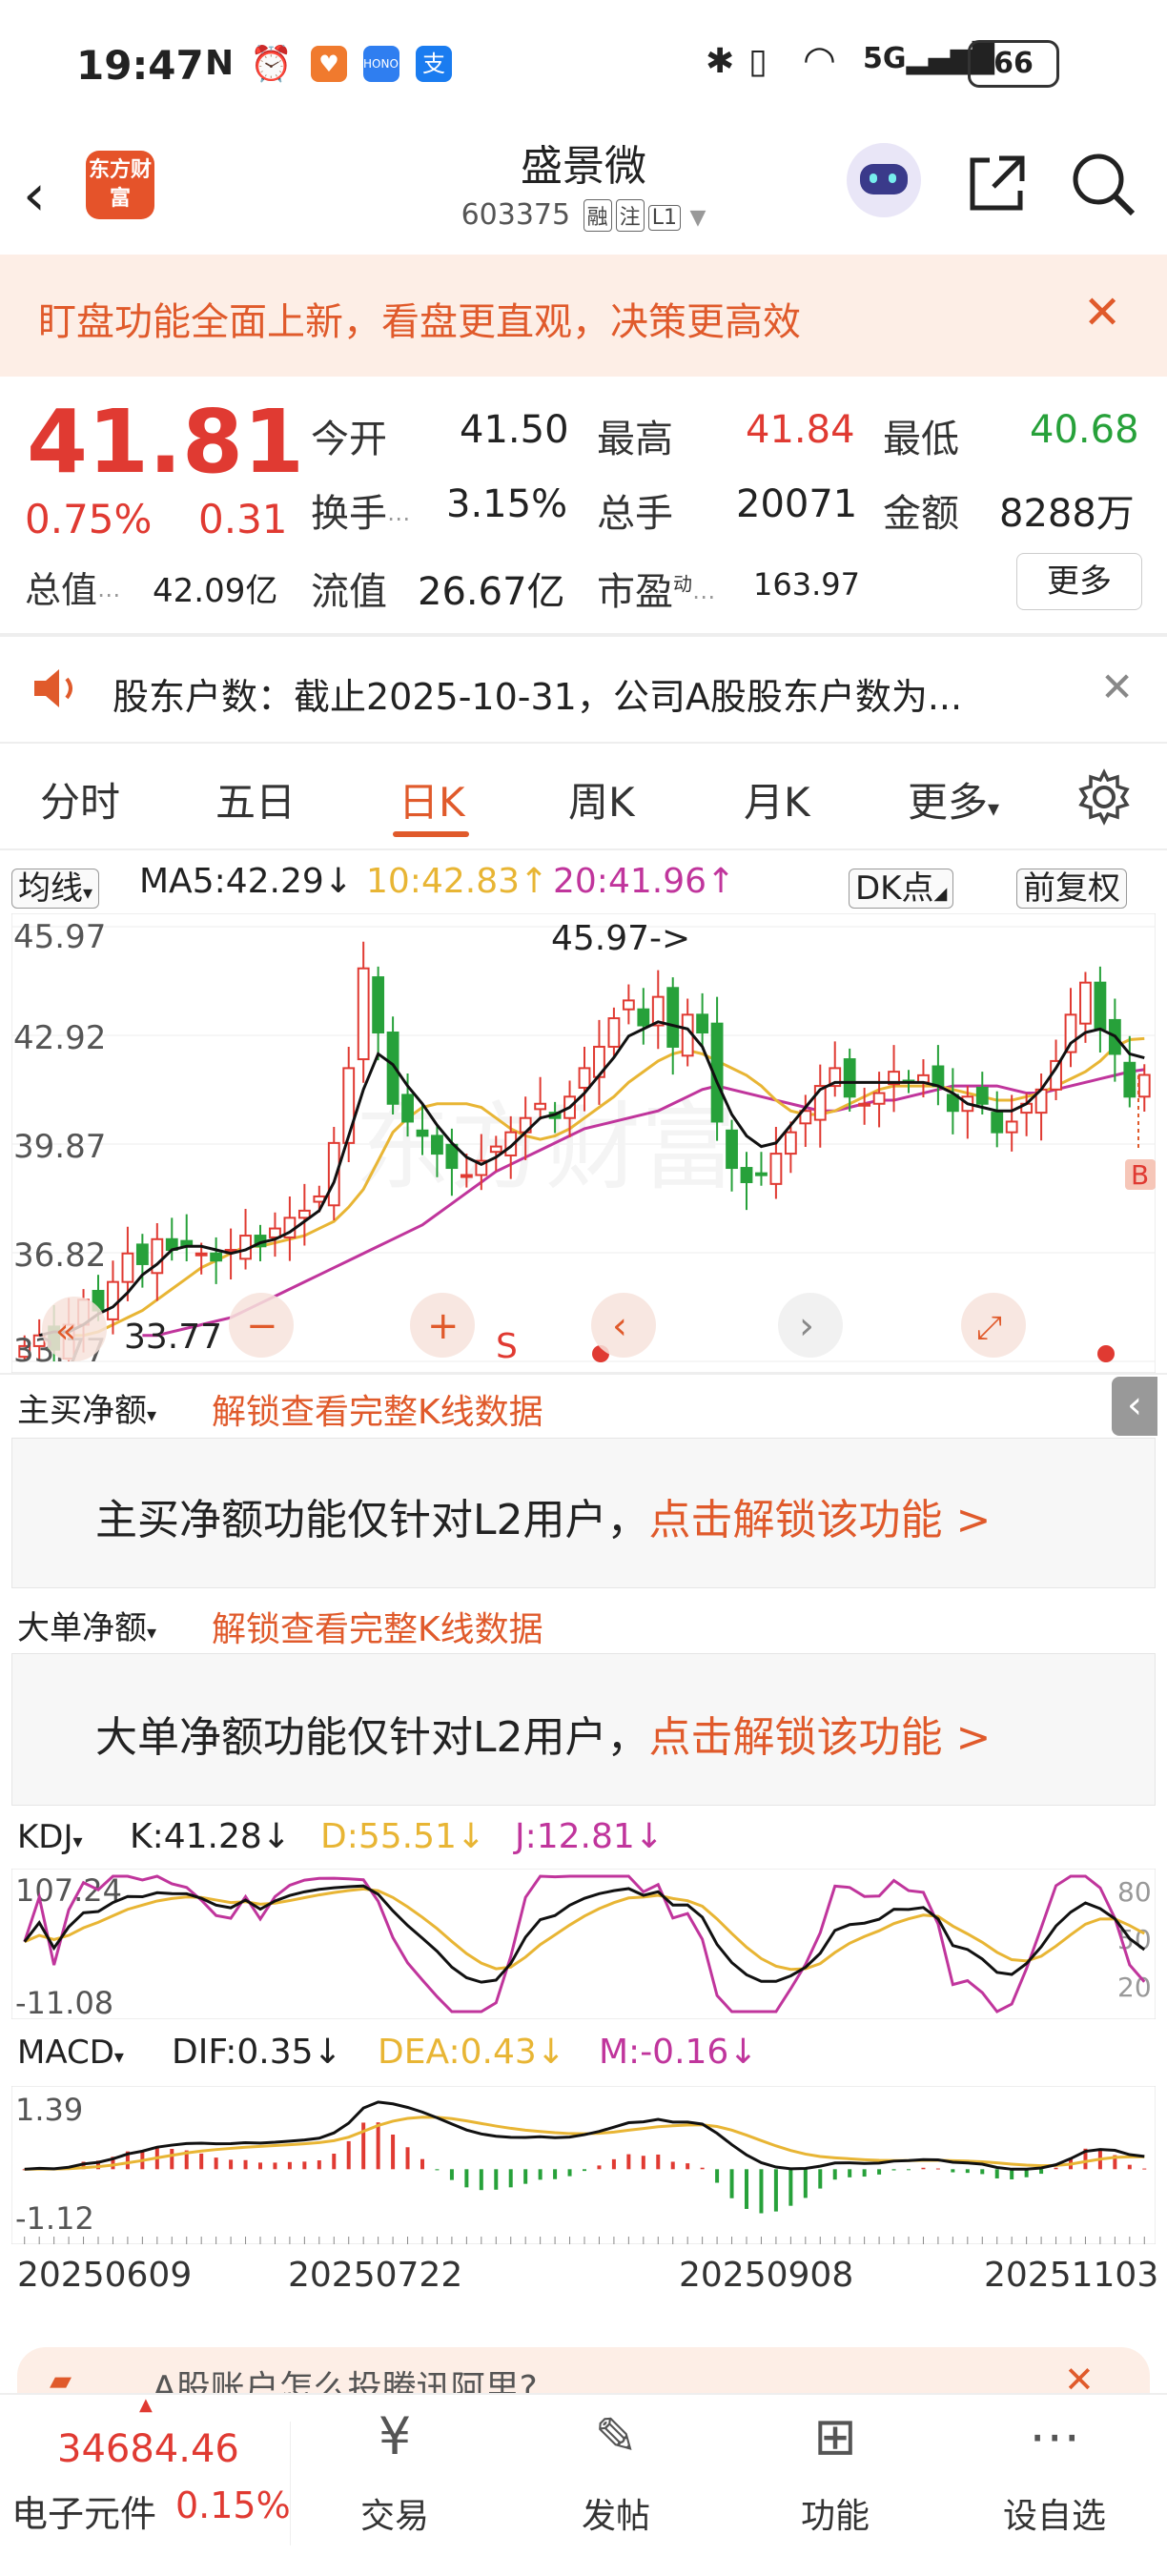 This screenshot has height=2576, width=1167. Describe the element at coordinates (800, 430) in the screenshot. I see `high-value: 41.84` at that location.